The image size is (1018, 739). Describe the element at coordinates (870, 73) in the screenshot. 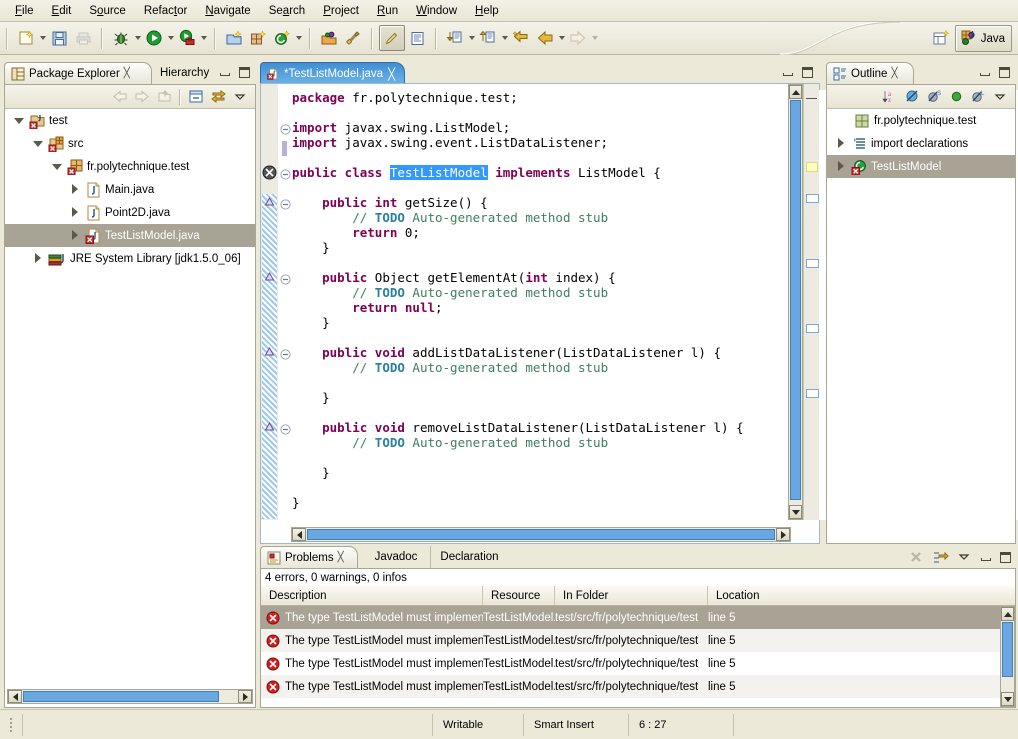

I see `tab-outline: Outline ╳` at that location.